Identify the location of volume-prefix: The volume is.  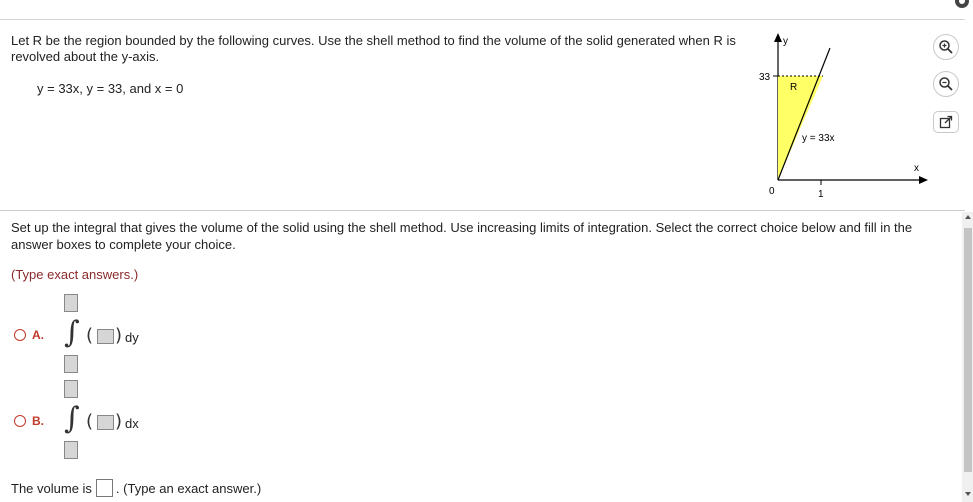
(51, 488).